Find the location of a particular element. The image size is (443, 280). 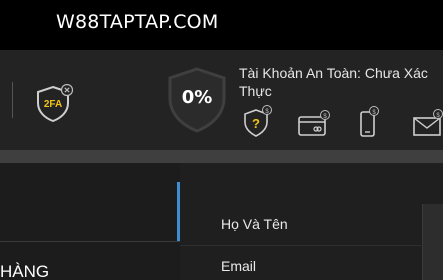

card-icon: $ is located at coordinates (314, 123).